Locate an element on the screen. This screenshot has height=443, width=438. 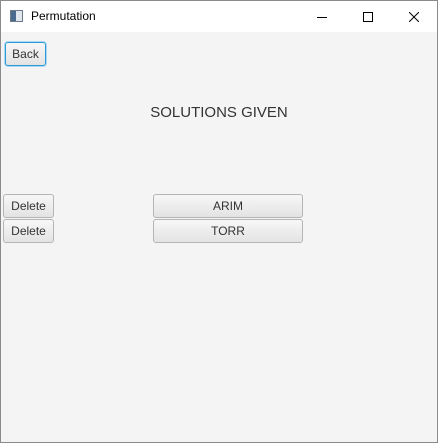
maximize-icon is located at coordinates (368, 16).